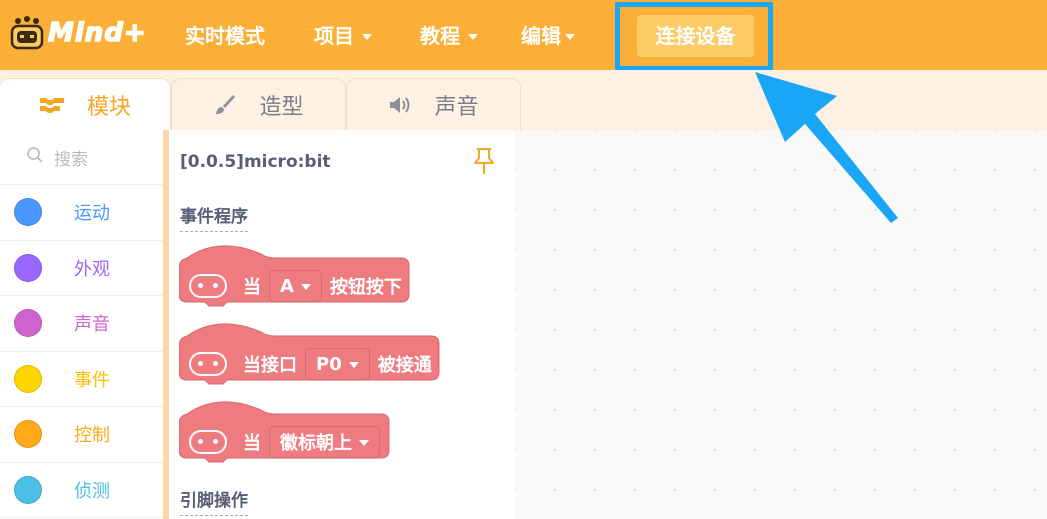 This screenshot has height=519, width=1047. I want to click on pointer-arrow-icon, so click(826, 147).